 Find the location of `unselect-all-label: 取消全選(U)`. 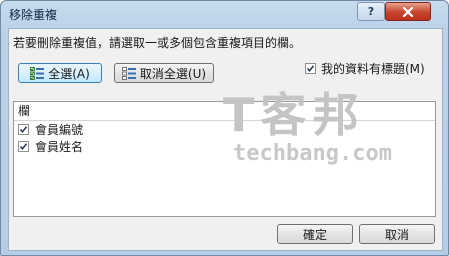

unselect-all-label: 取消全選(U) is located at coordinates (173, 73).